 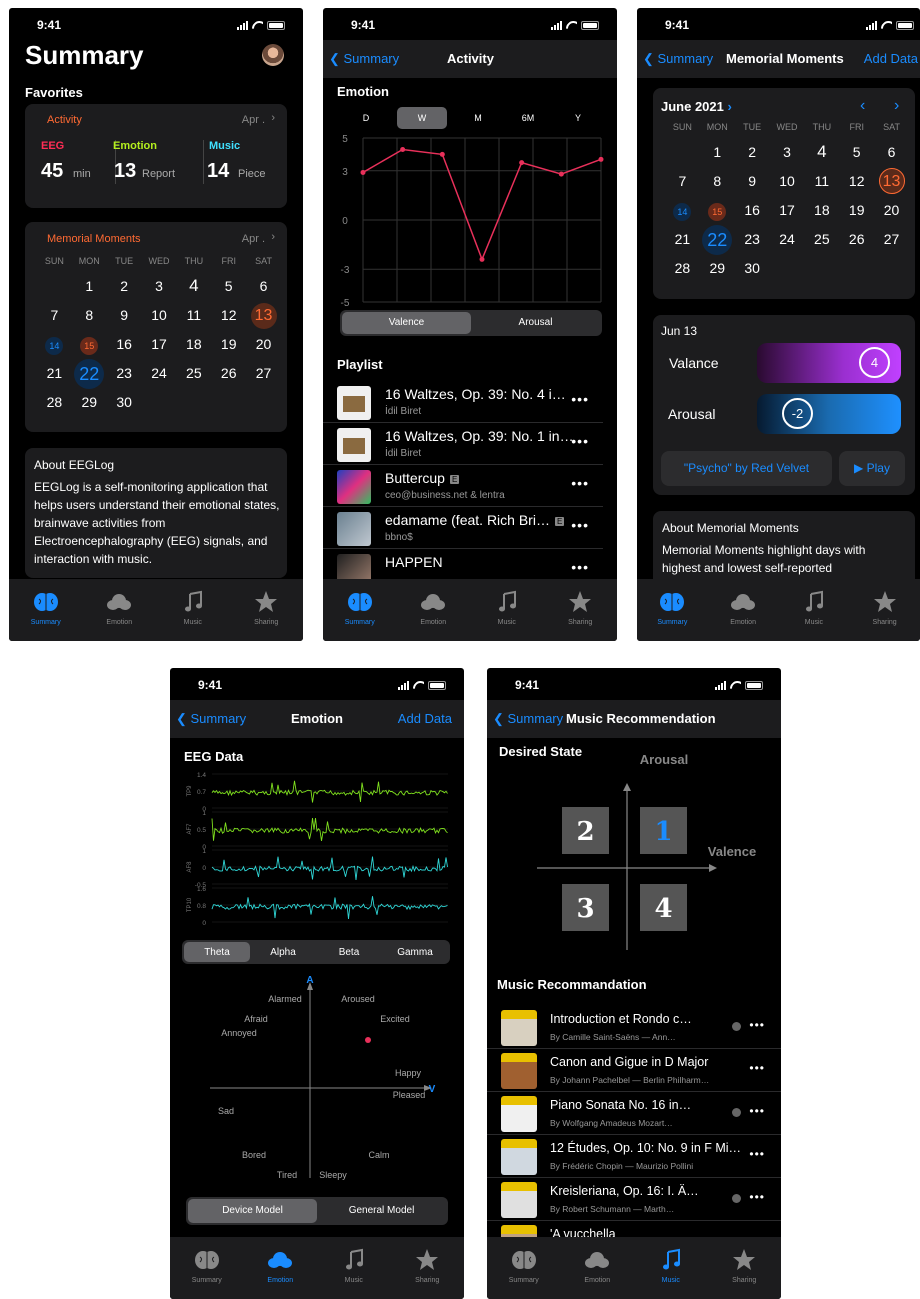 I want to click on calendar-day-1: 1, so click(x=89, y=286).